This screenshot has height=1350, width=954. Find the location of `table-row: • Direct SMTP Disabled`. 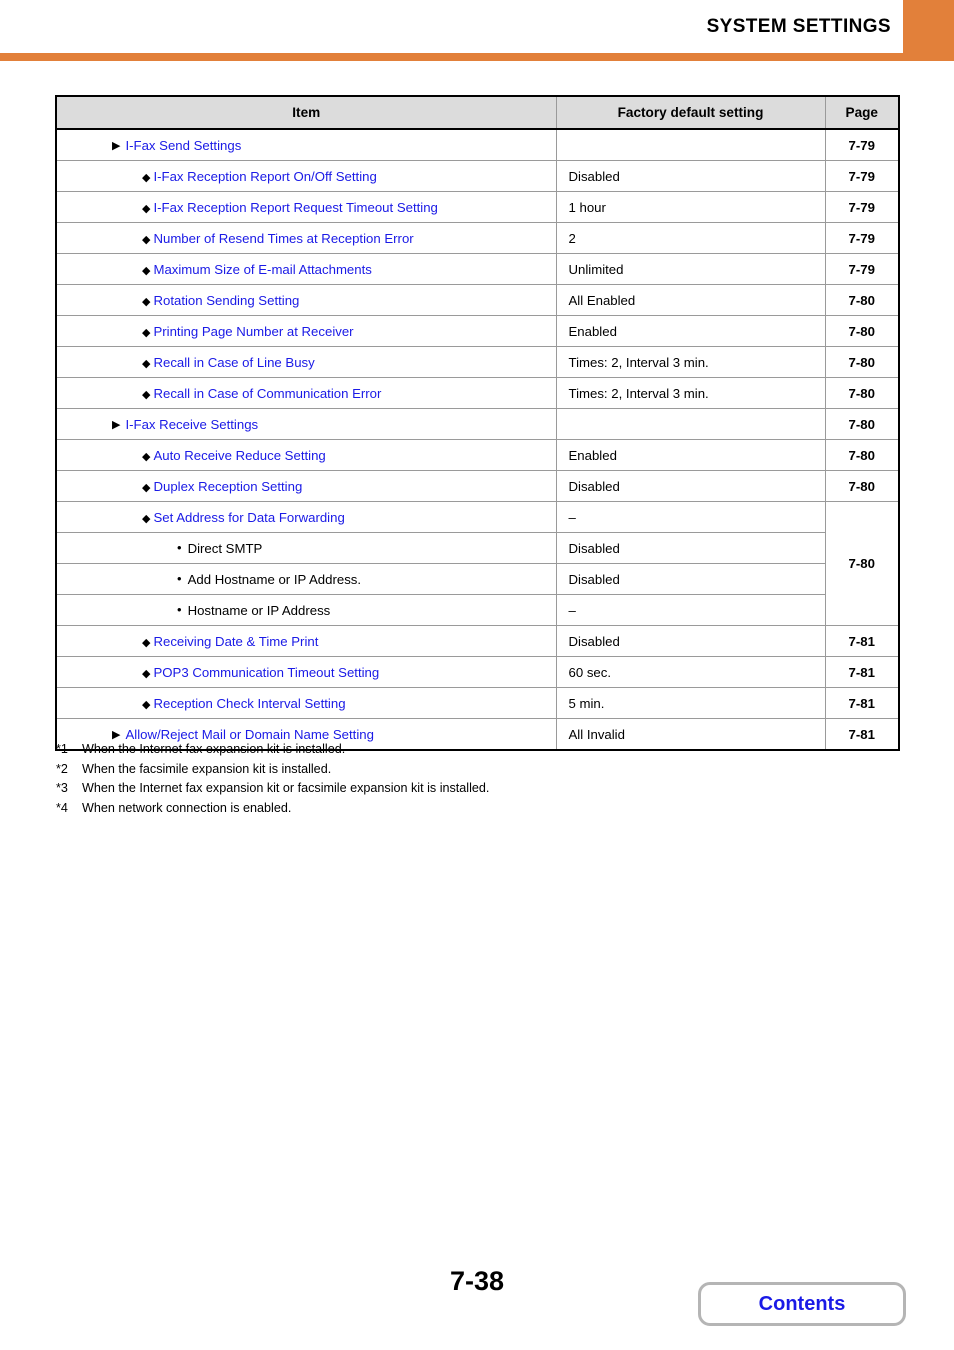

table-row: • Direct SMTP Disabled is located at coordinates (477, 548).